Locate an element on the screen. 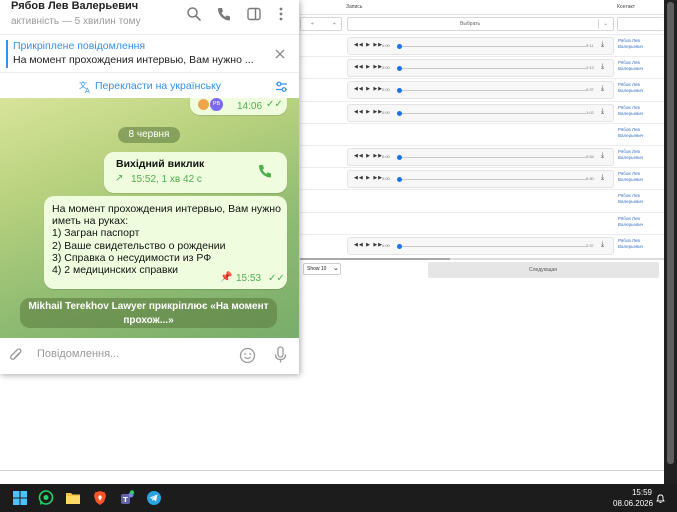 This screenshot has width=677, height=512. translate-bar: 文 A Перекласти на українську is located at coordinates (149, 85).